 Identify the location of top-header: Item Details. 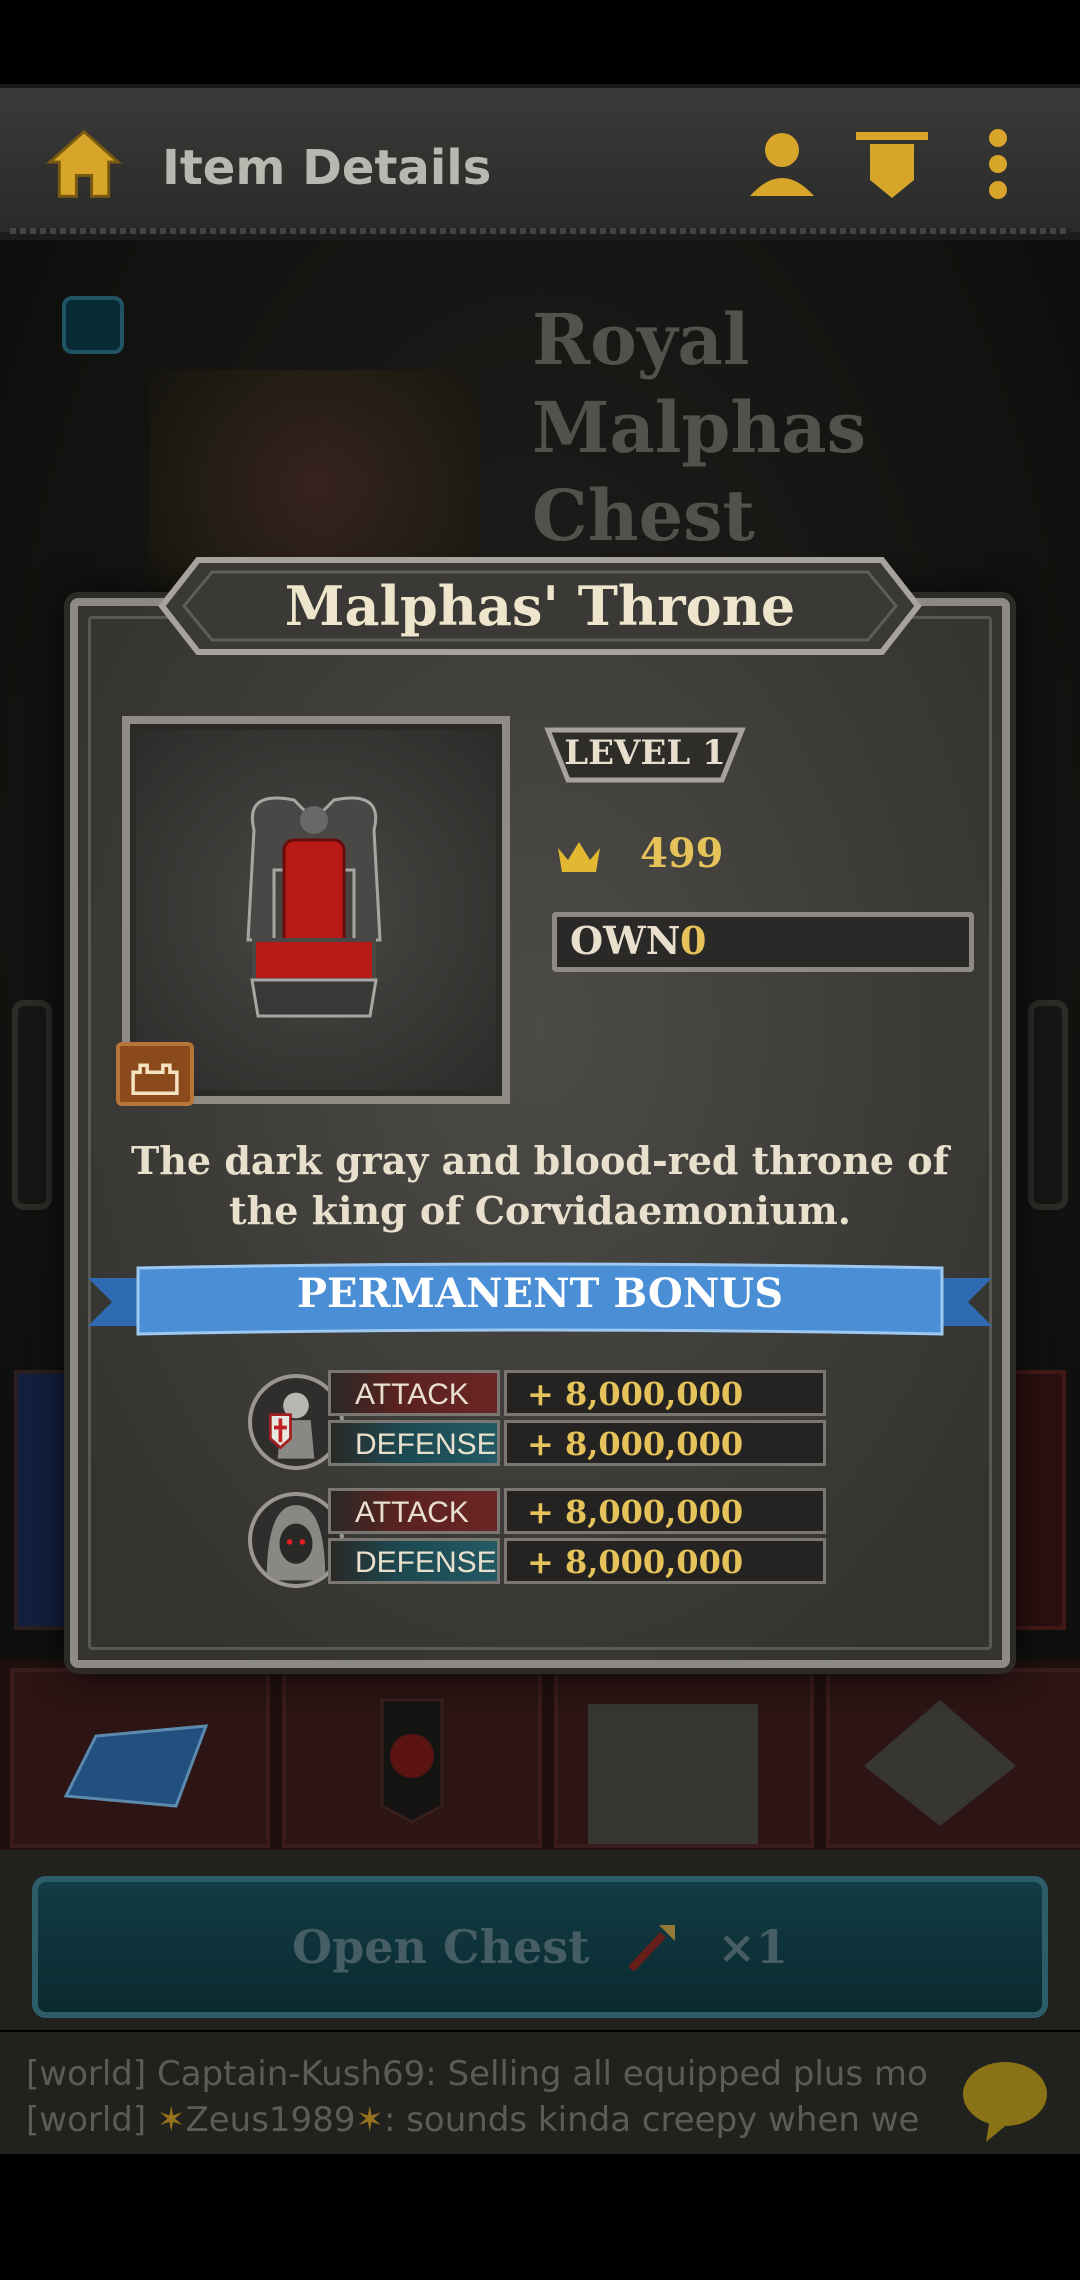
(540, 162).